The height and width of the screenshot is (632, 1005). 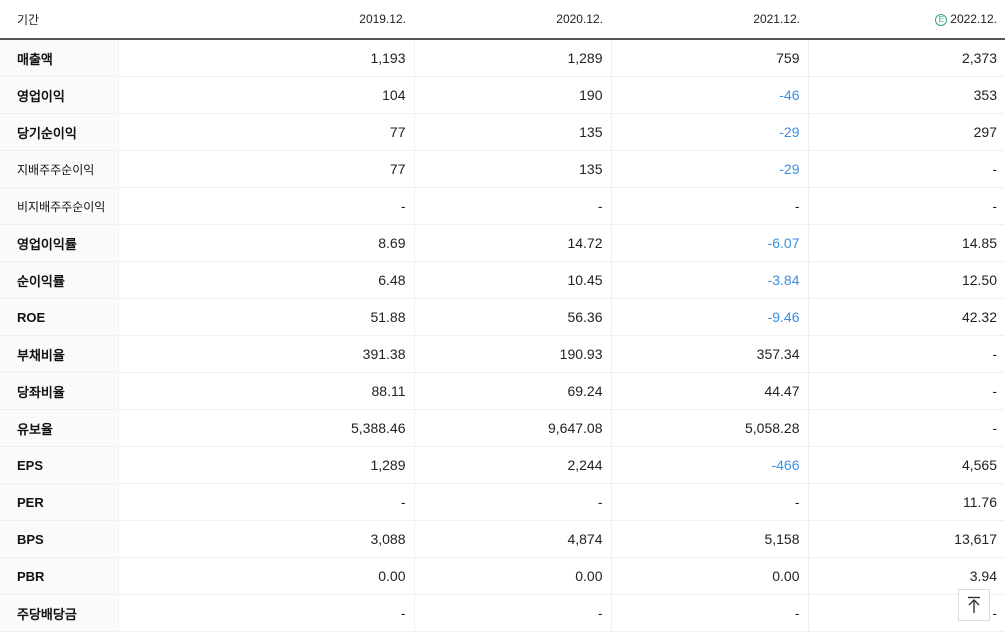 What do you see at coordinates (906, 58) in the screenshot?
I see `cell: 2,373` at bounding box center [906, 58].